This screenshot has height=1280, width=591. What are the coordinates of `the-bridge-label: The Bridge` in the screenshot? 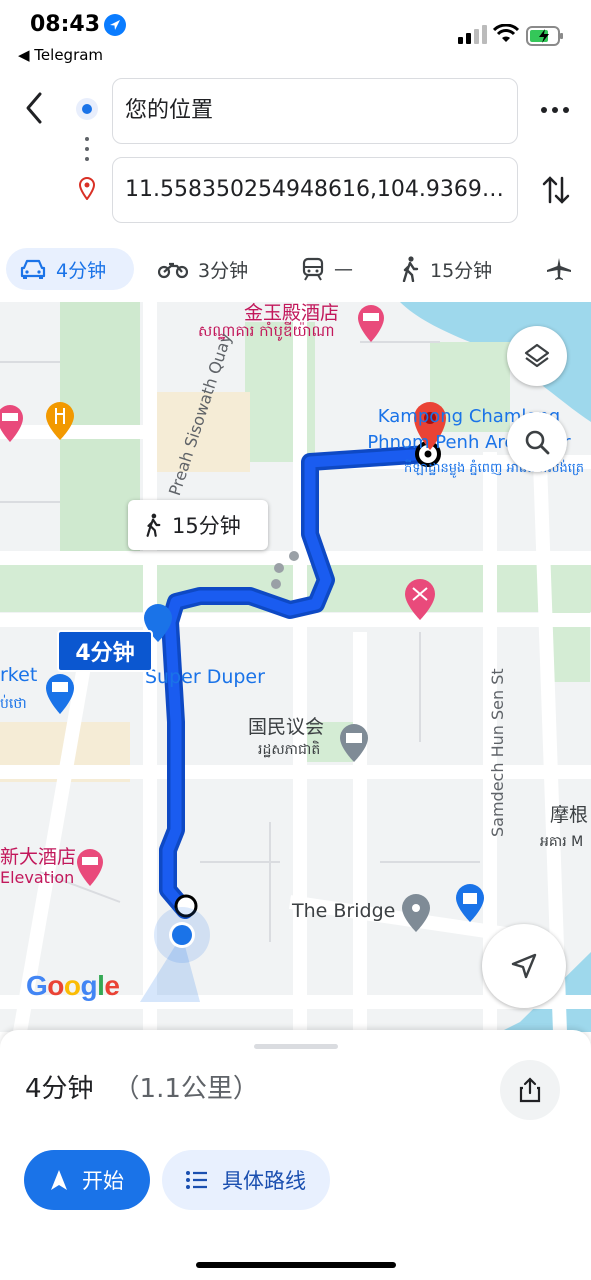 It's located at (343, 911).